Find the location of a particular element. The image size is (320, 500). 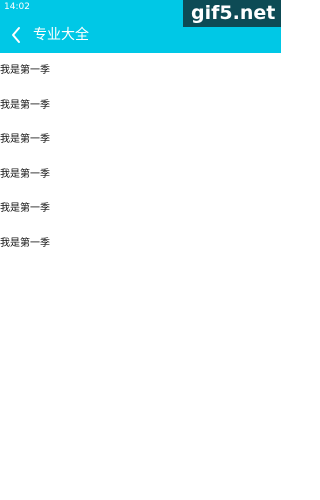

page-title: 专业大全 is located at coordinates (61, 35).